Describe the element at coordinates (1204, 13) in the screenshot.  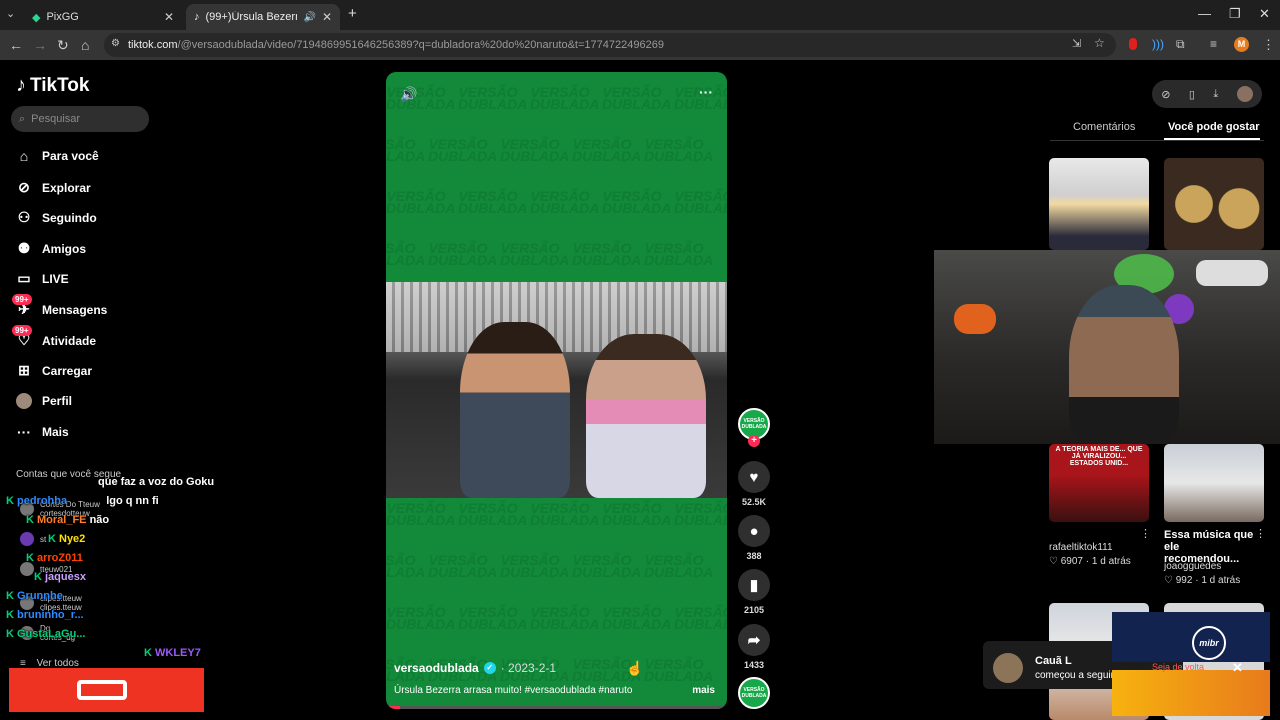
I see `minimize-icon: —` at that location.